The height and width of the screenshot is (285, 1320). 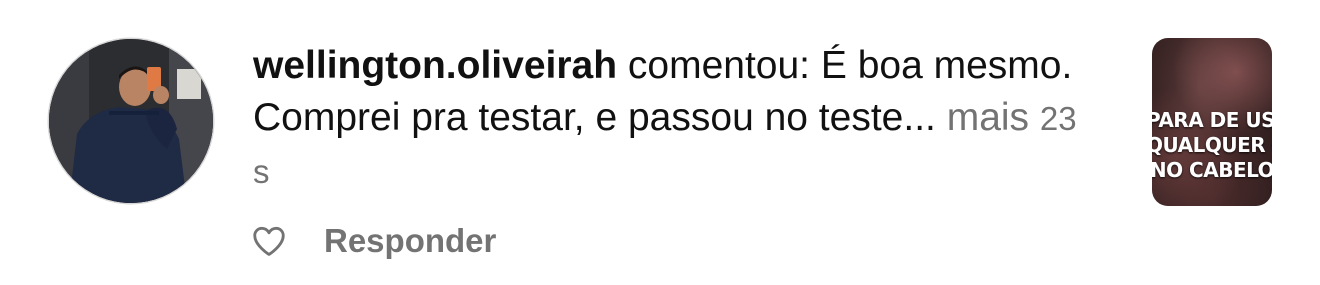 I want to click on thumbnail-caption-line: QUALQUER COISA, so click(x=1212, y=145).